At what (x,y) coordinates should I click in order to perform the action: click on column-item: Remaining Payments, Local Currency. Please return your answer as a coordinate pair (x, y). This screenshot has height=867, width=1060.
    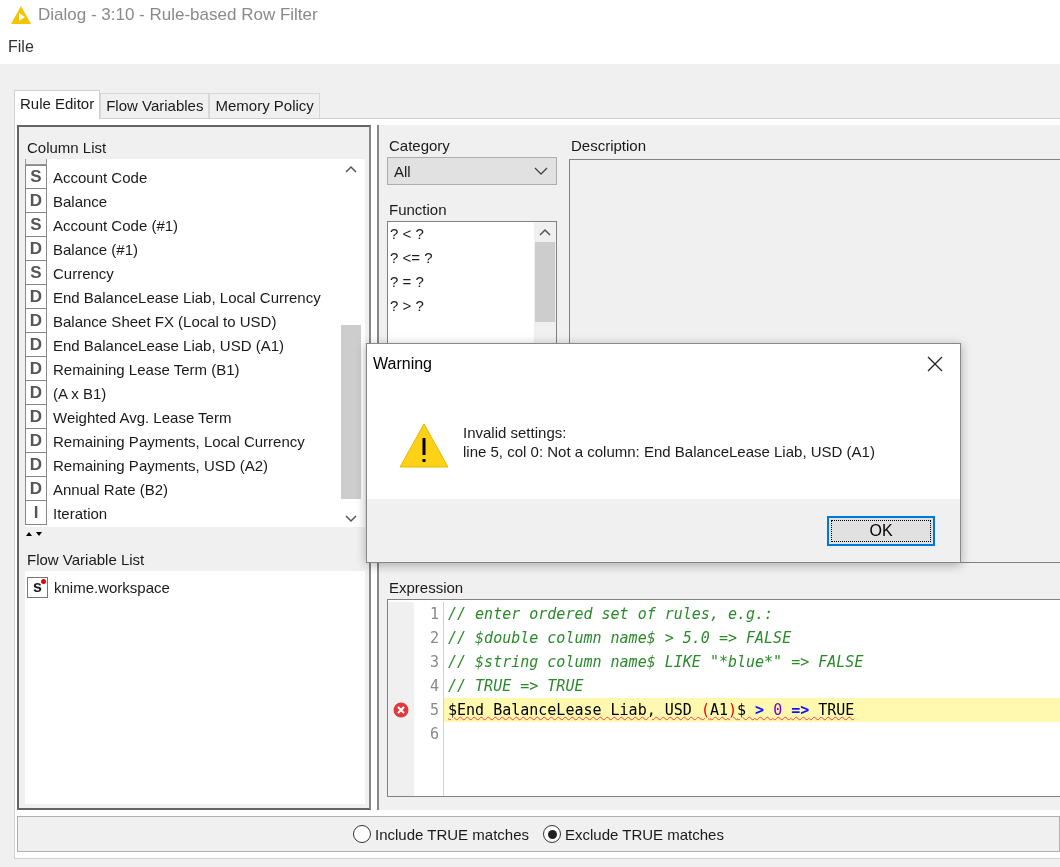
    Looking at the image, I should click on (179, 441).